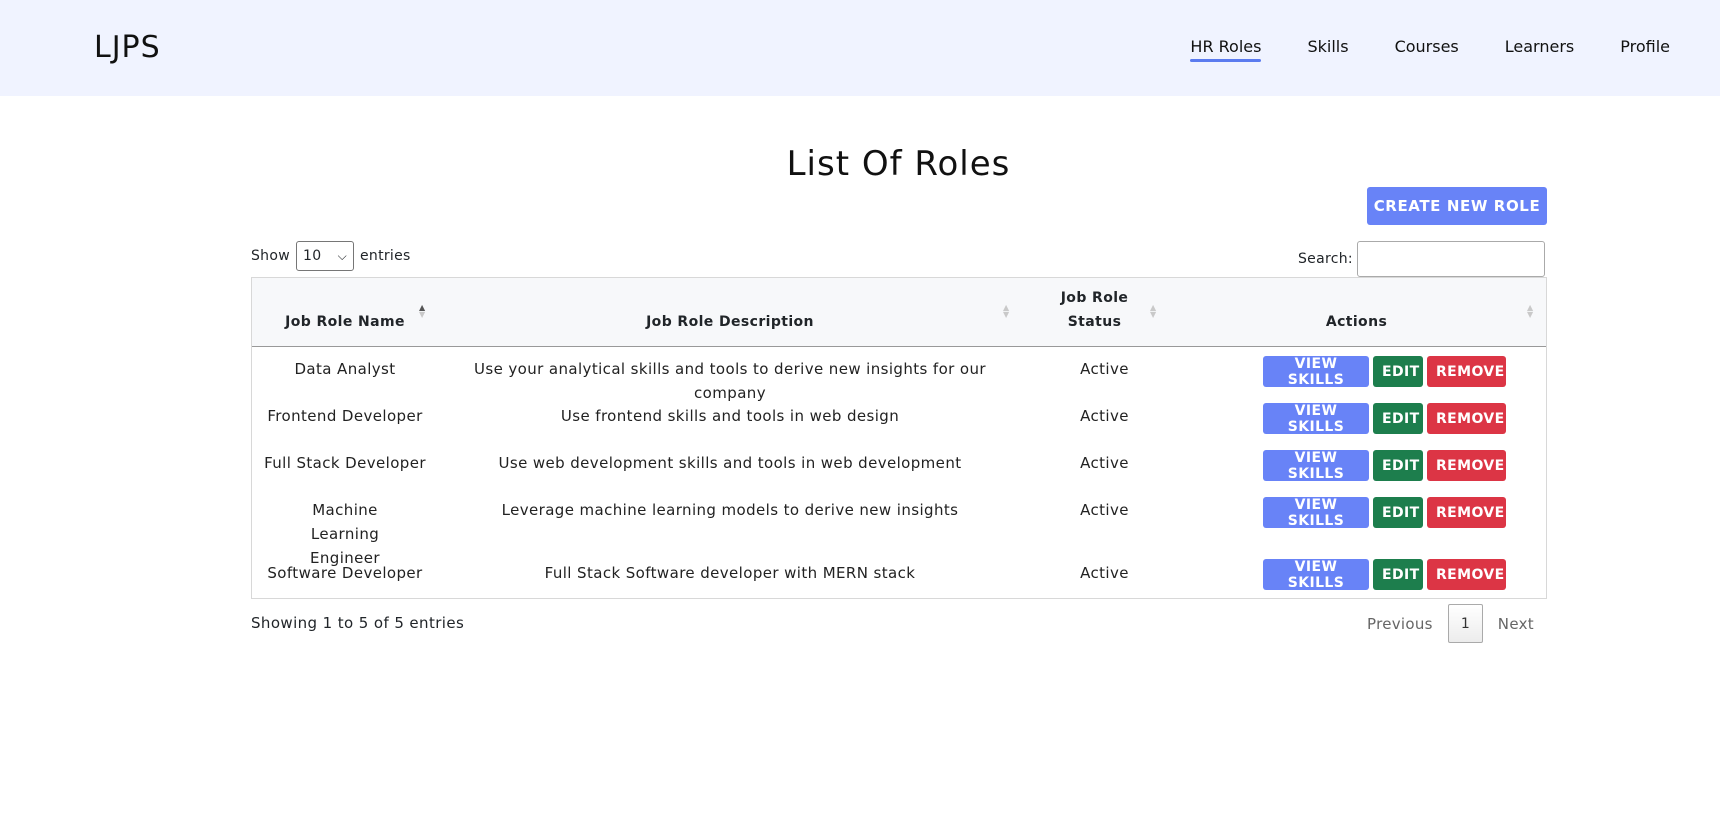 The height and width of the screenshot is (821, 1720). I want to click on header-actions: Actions ▲ ▼, so click(1356, 312).